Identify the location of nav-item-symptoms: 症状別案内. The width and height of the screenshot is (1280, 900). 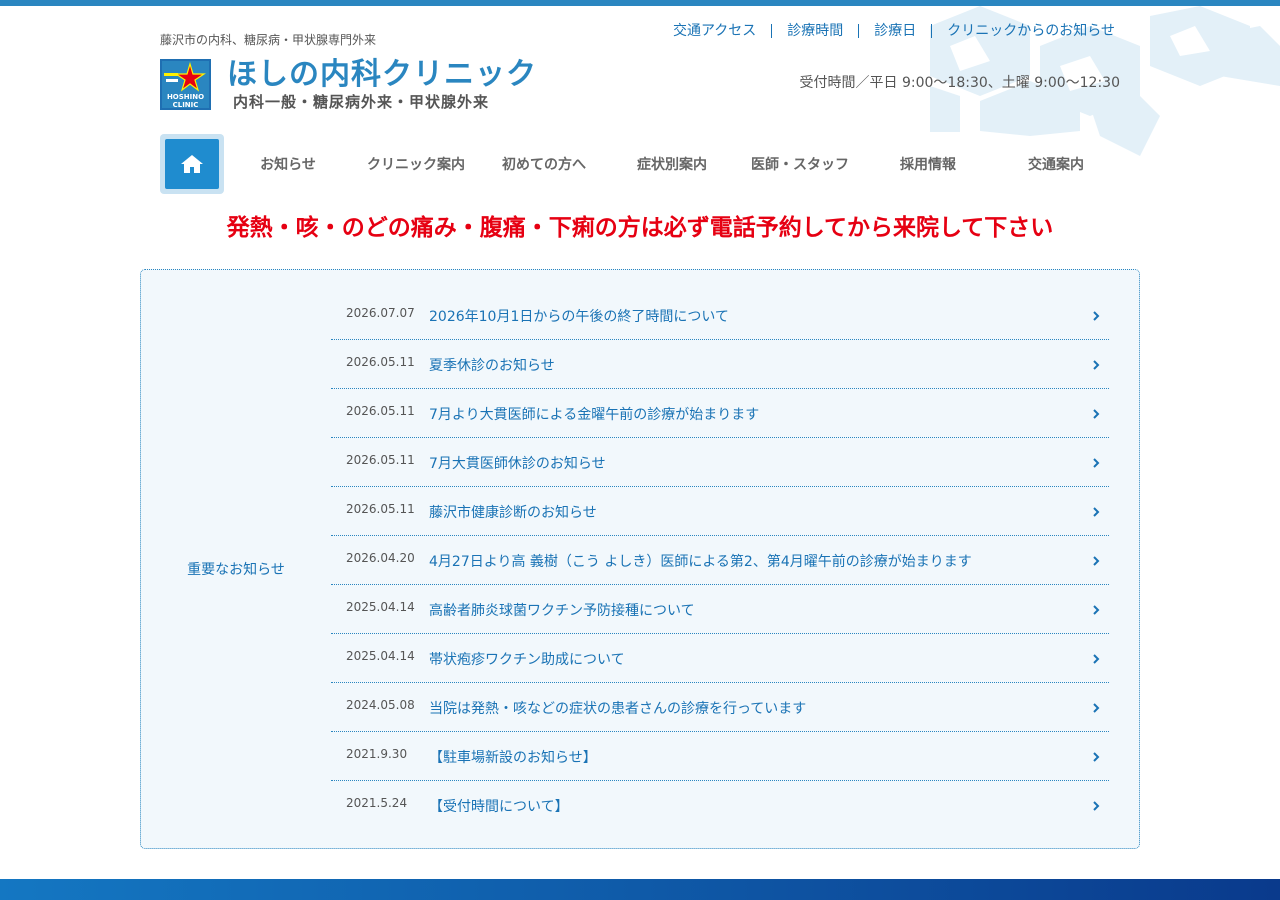
(672, 164).